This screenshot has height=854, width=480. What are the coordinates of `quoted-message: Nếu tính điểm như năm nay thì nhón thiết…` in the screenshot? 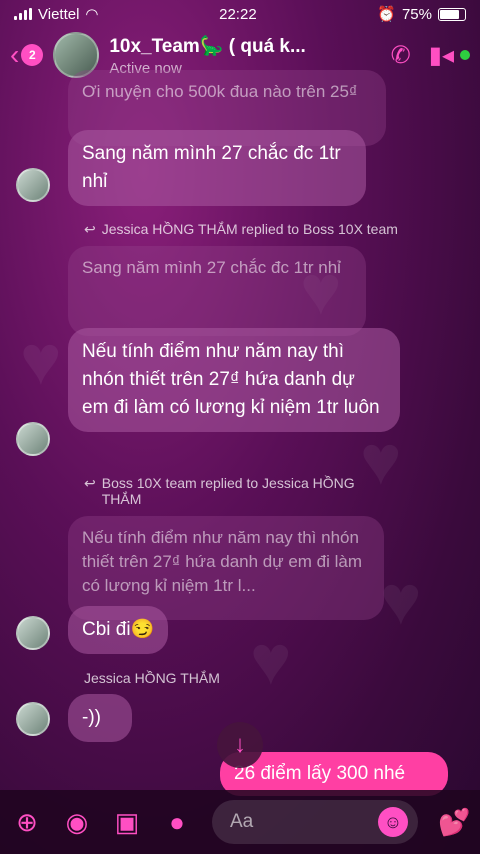 It's located at (226, 568).